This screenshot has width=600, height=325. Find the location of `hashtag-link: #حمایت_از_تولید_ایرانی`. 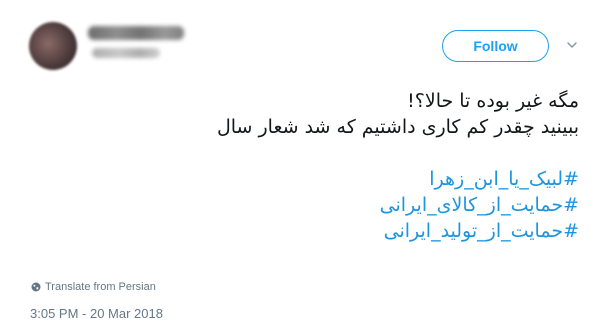

hashtag-link: #حمایت_از_تولید_ایرانی is located at coordinates (309, 231).